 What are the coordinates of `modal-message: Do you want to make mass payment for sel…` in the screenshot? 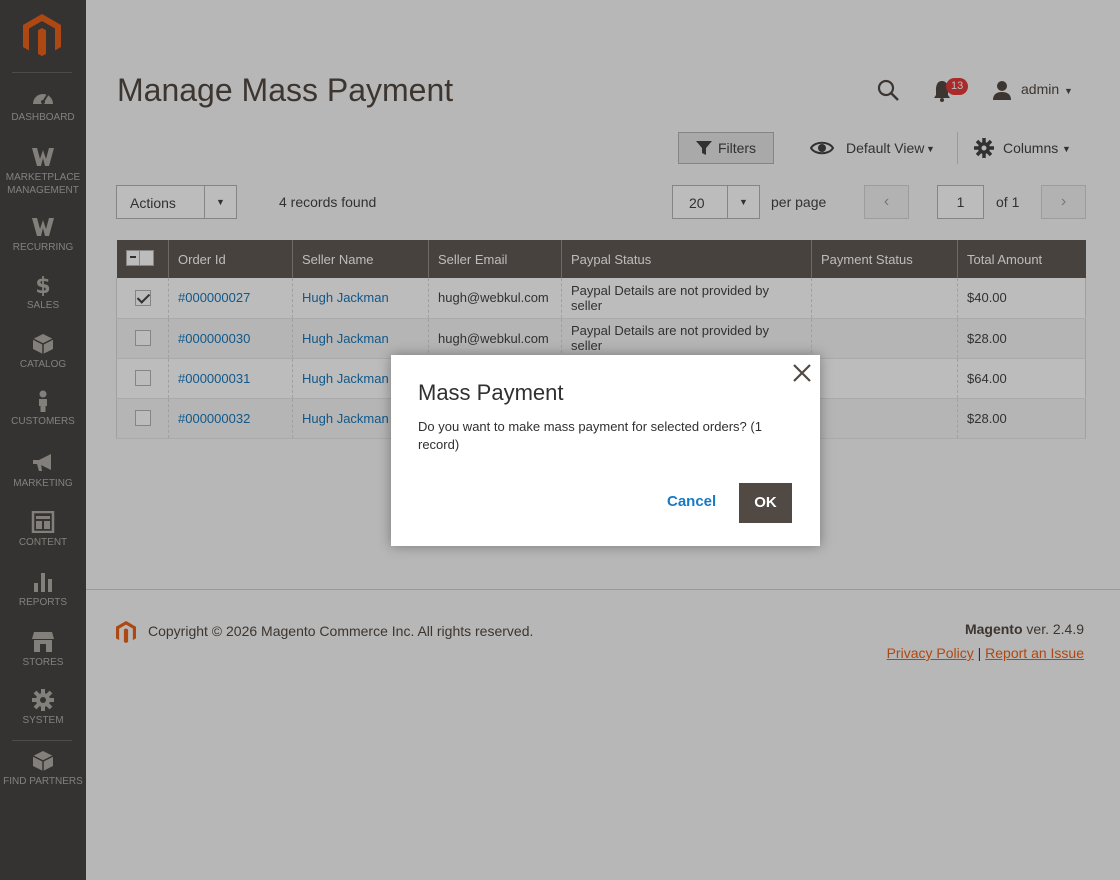 It's located at (590, 435).